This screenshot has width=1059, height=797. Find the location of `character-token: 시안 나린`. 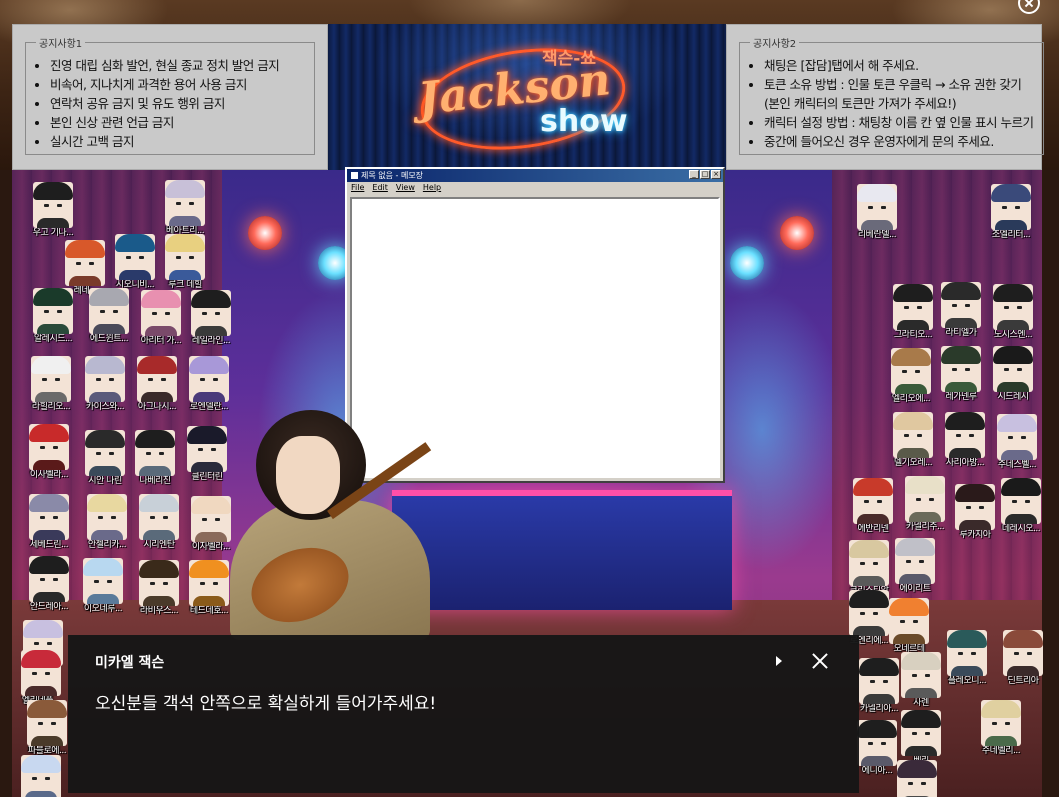

character-token: 시안 나린 is located at coordinates (105, 458).